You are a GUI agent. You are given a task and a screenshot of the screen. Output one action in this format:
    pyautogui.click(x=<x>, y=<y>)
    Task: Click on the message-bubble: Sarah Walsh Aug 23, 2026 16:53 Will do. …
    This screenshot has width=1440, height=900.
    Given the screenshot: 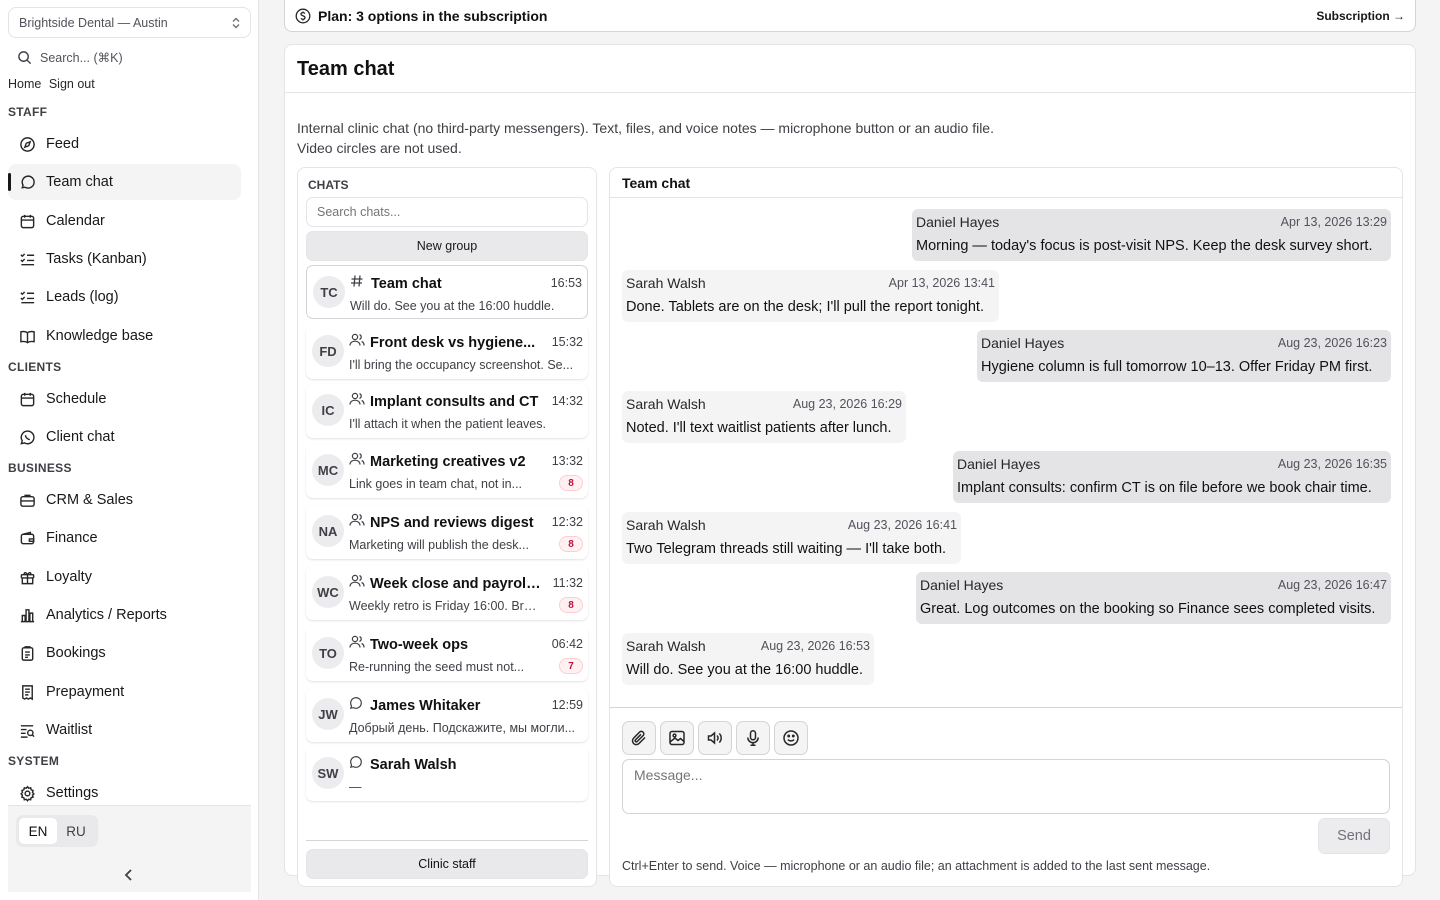 What is the action you would take?
    pyautogui.click(x=748, y=659)
    